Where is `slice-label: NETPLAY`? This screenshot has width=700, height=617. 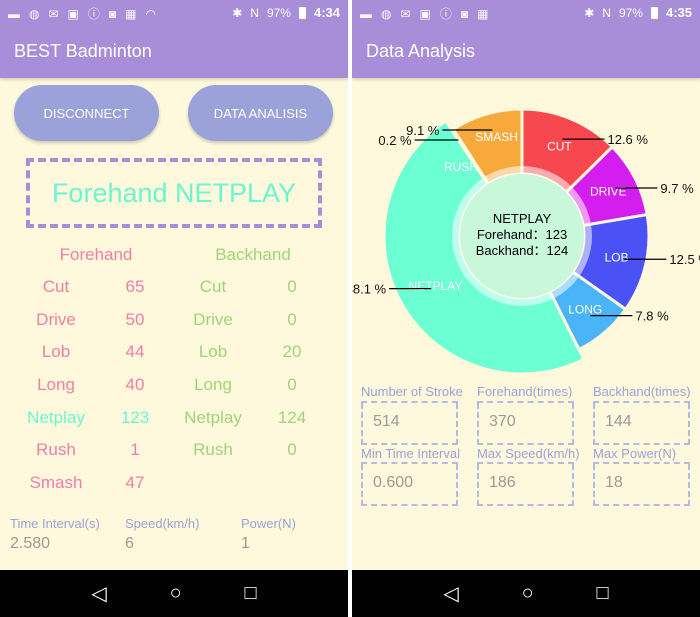 slice-label: NETPLAY is located at coordinates (436, 286).